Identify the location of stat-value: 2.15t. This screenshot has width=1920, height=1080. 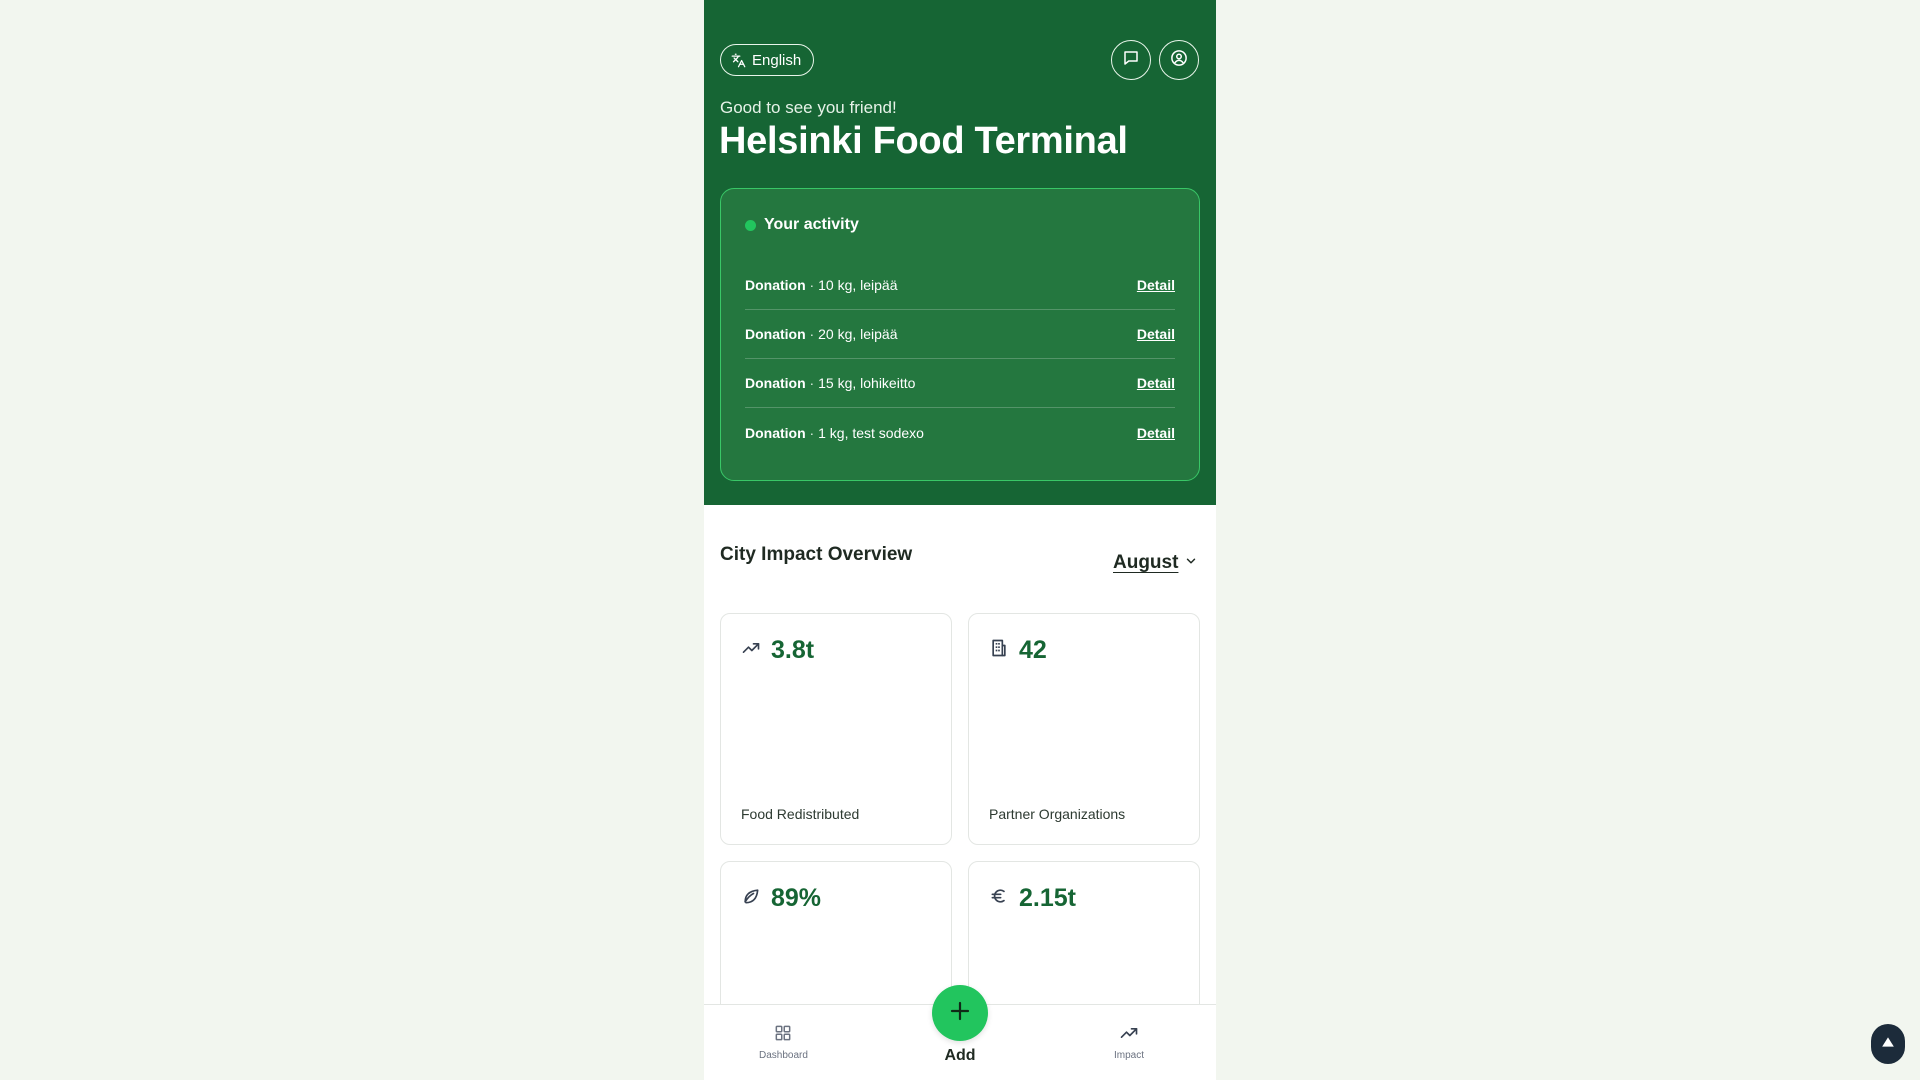
(1047, 898).